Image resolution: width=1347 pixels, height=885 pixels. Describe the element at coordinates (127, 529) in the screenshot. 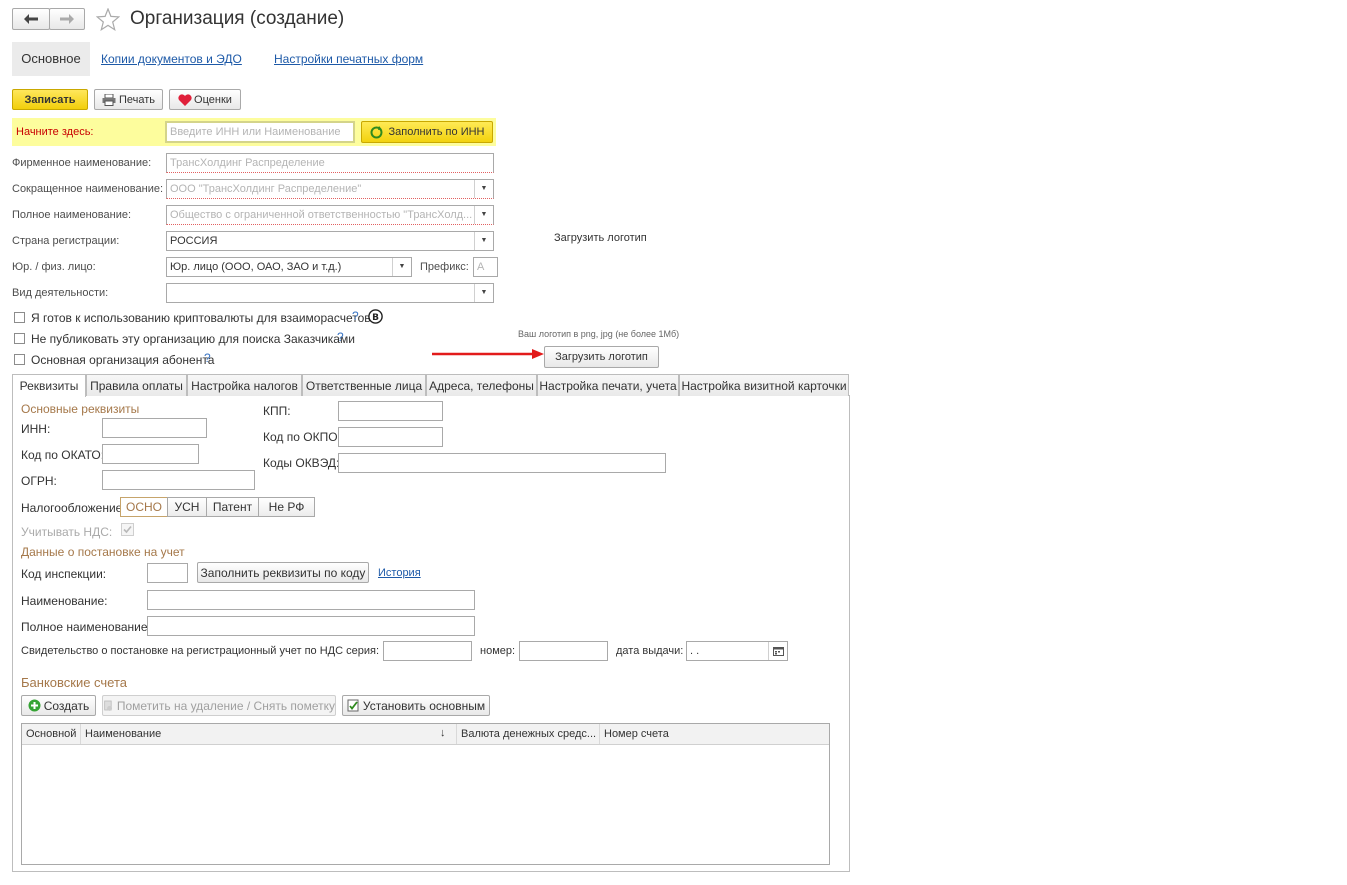

I see `vat-checkbox` at that location.